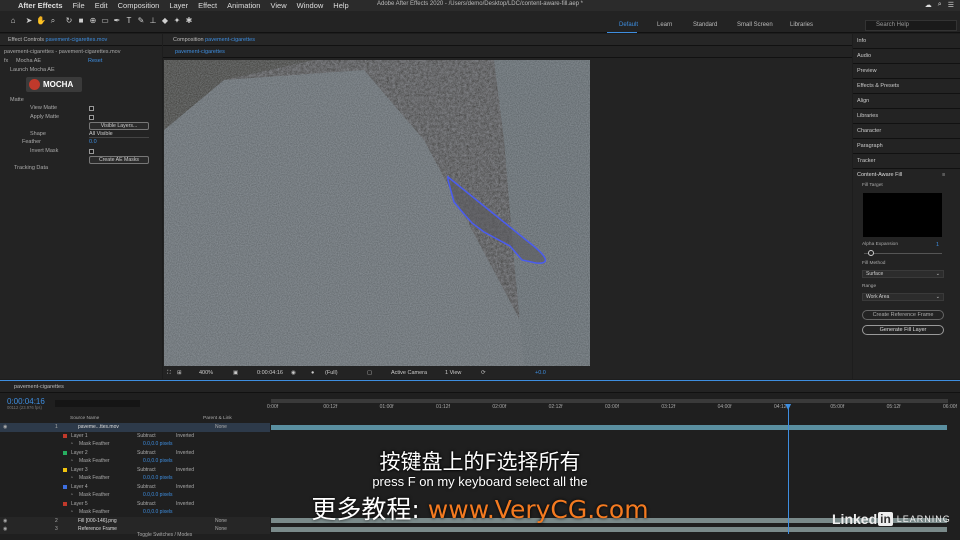  I want to click on views-dropdown: 1 View, so click(453, 373).